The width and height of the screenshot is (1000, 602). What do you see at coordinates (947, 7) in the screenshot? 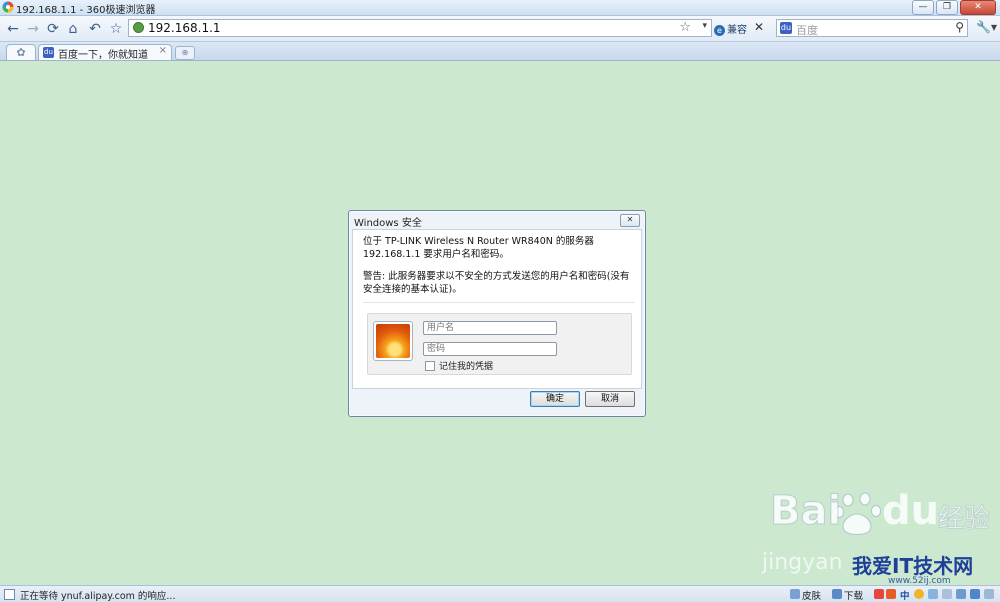
I see `maximize-button: ❐` at bounding box center [947, 7].